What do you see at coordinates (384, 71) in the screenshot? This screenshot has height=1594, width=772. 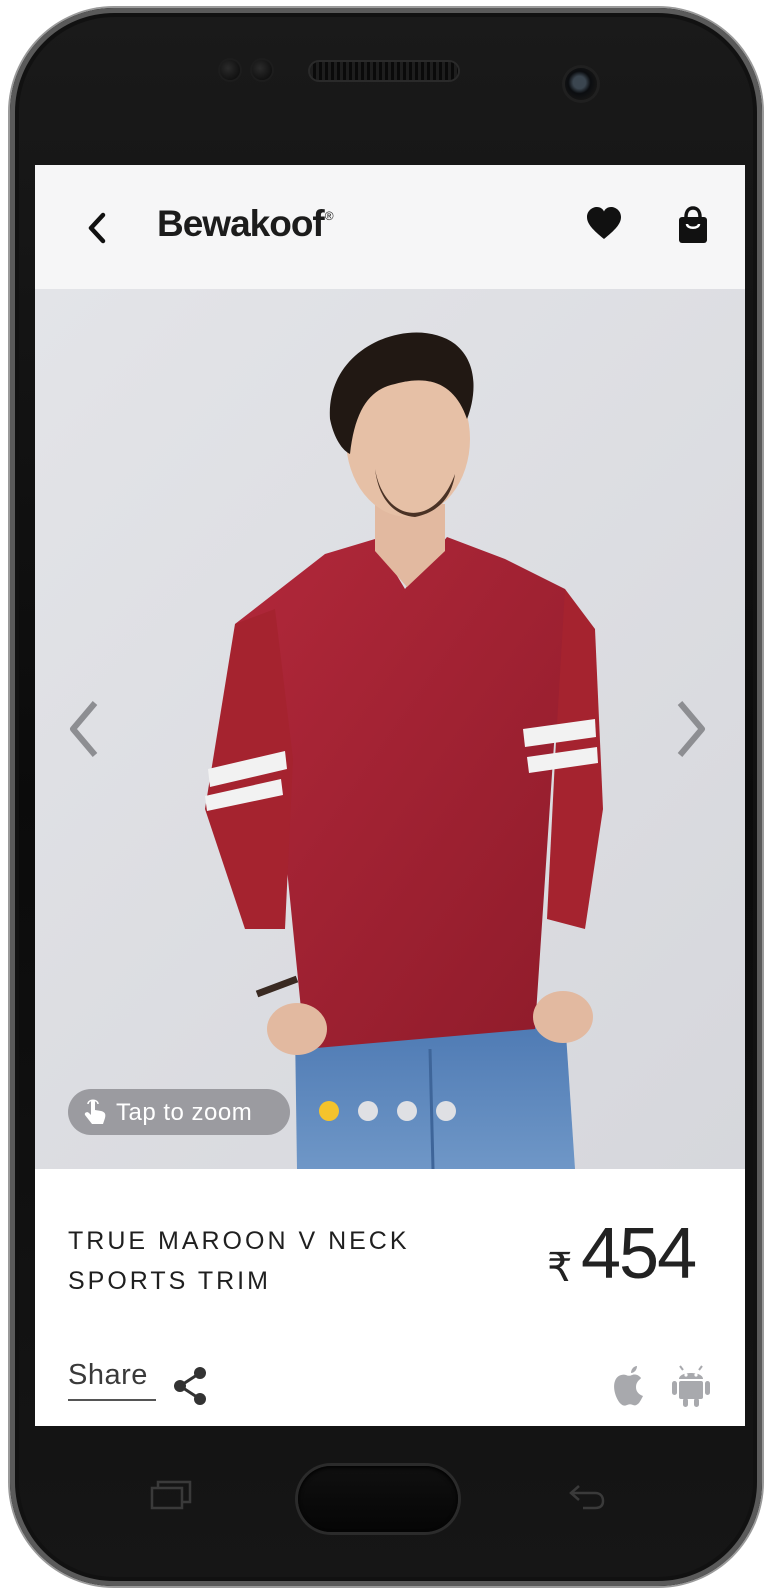 I see `earpiece-speaker` at bounding box center [384, 71].